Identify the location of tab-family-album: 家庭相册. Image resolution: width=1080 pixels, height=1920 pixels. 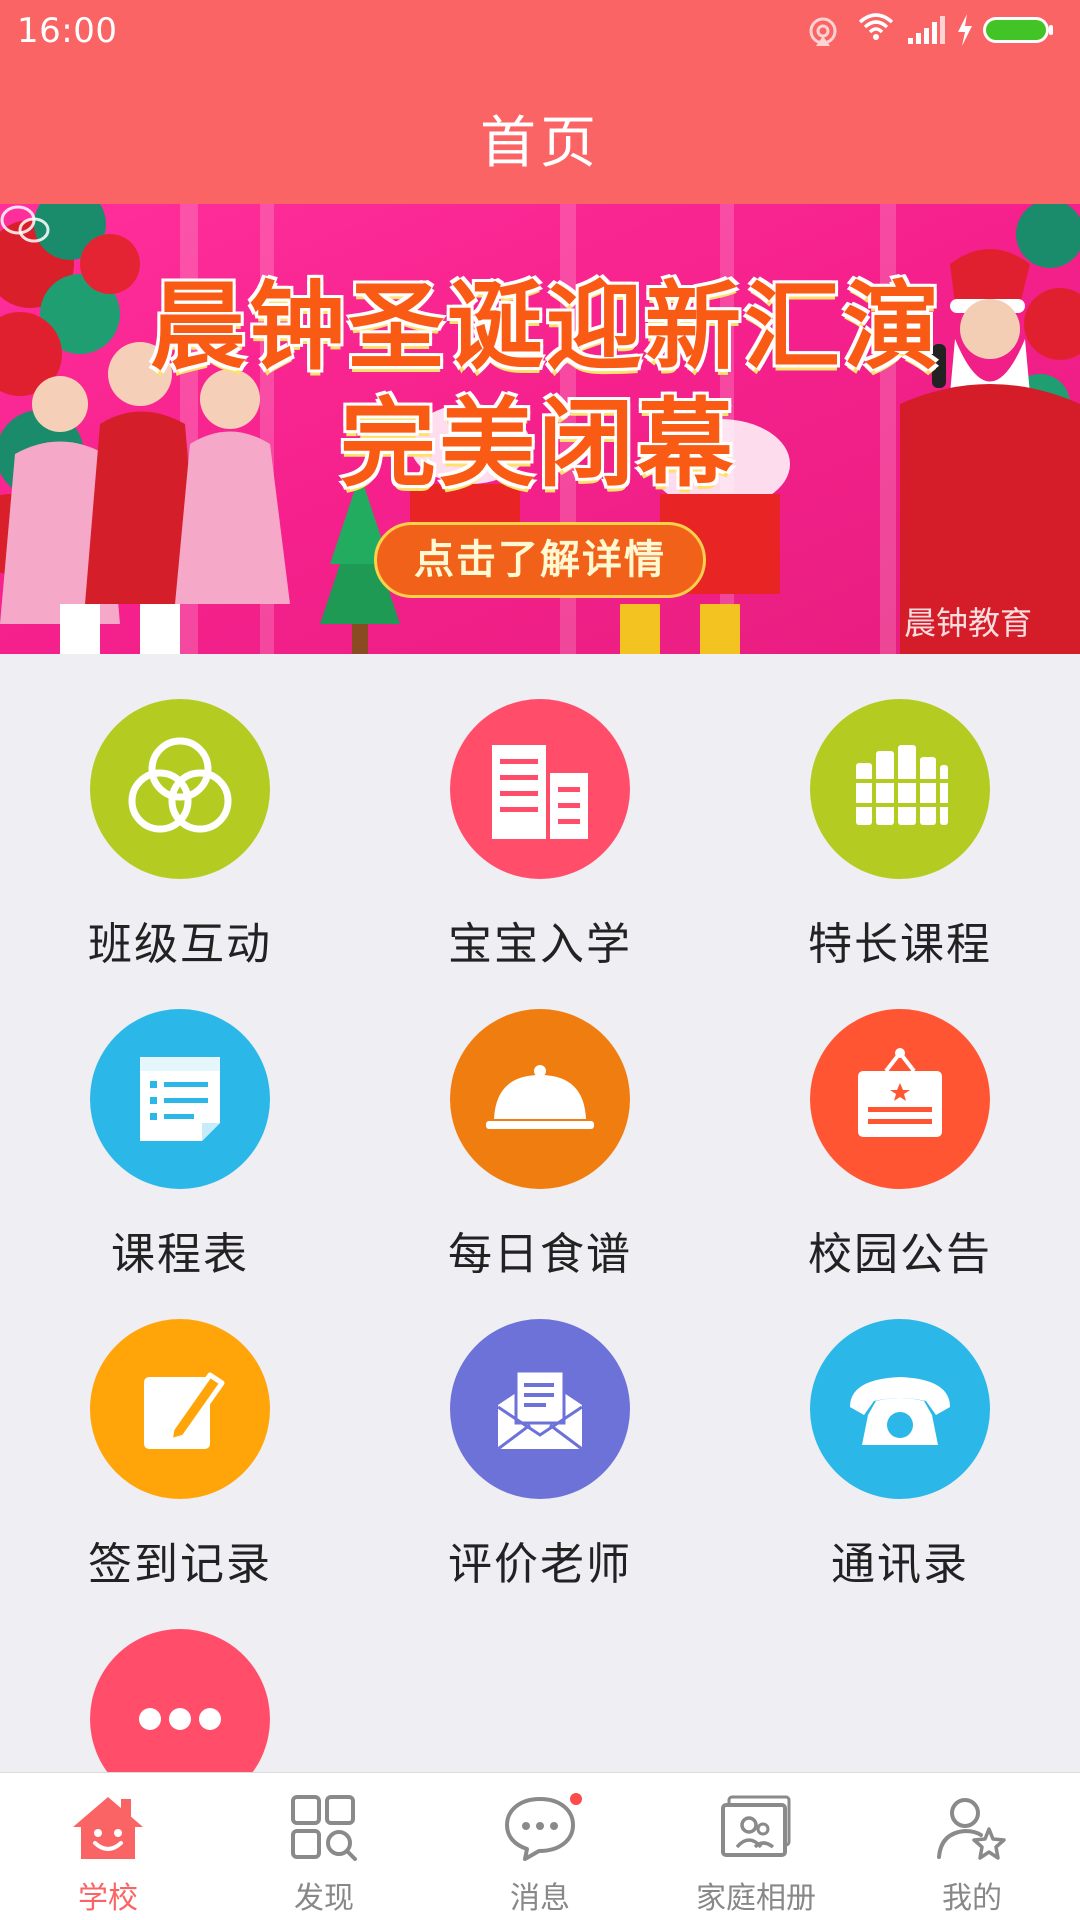
(756, 1846).